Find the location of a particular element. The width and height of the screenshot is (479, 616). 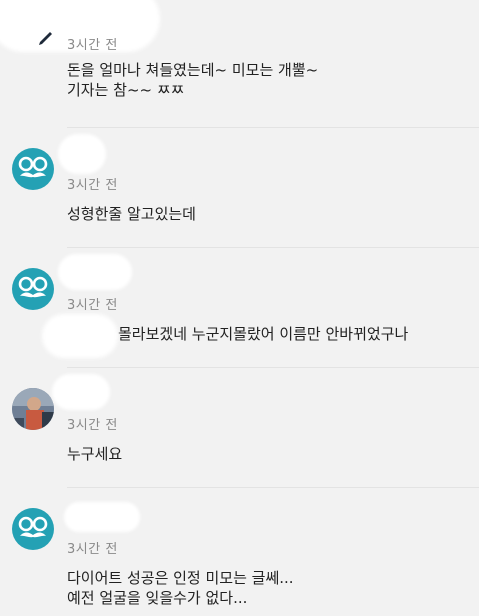

comment-text: 누구세요 is located at coordinates (95, 454).